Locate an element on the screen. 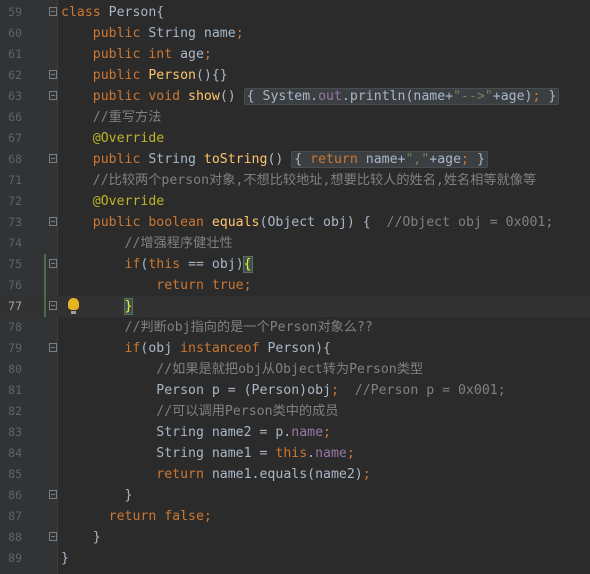  code-line: 87 return false; is located at coordinates (295, 516).